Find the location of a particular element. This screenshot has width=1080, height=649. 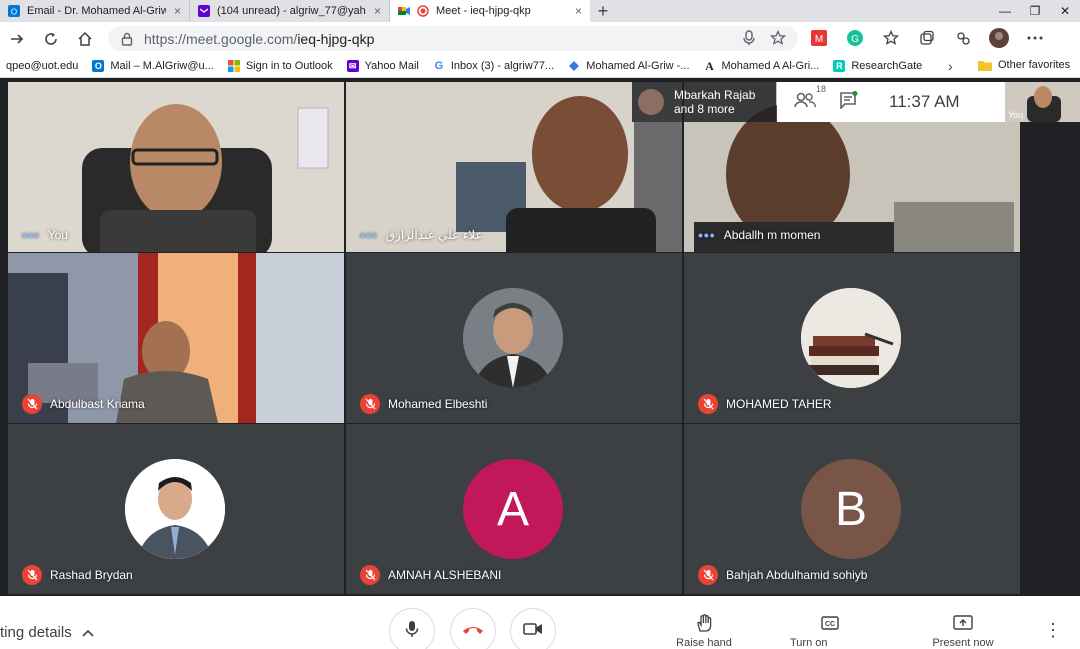

avatar-initial: B is located at coordinates (851, 509).